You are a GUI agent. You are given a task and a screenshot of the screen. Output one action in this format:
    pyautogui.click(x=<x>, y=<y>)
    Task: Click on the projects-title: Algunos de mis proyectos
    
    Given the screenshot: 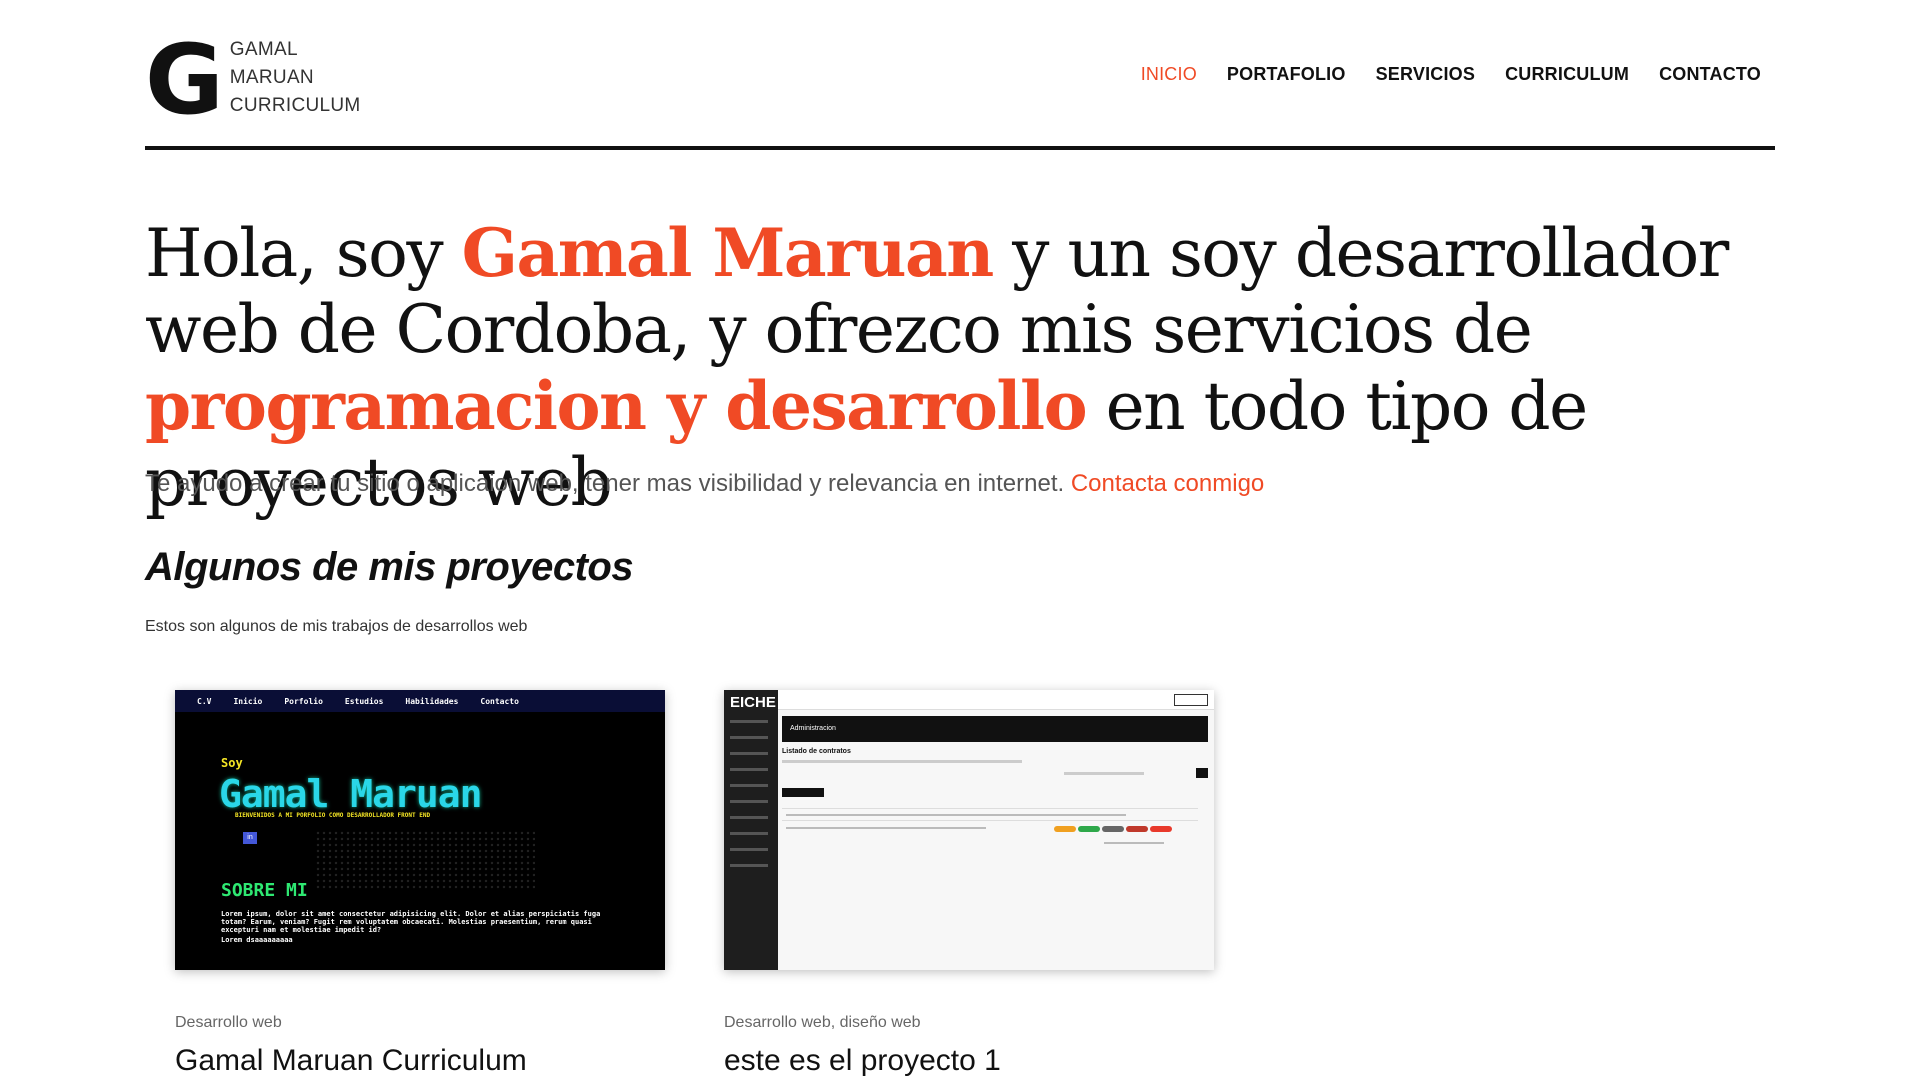 What is the action you would take?
    pyautogui.click(x=389, y=567)
    